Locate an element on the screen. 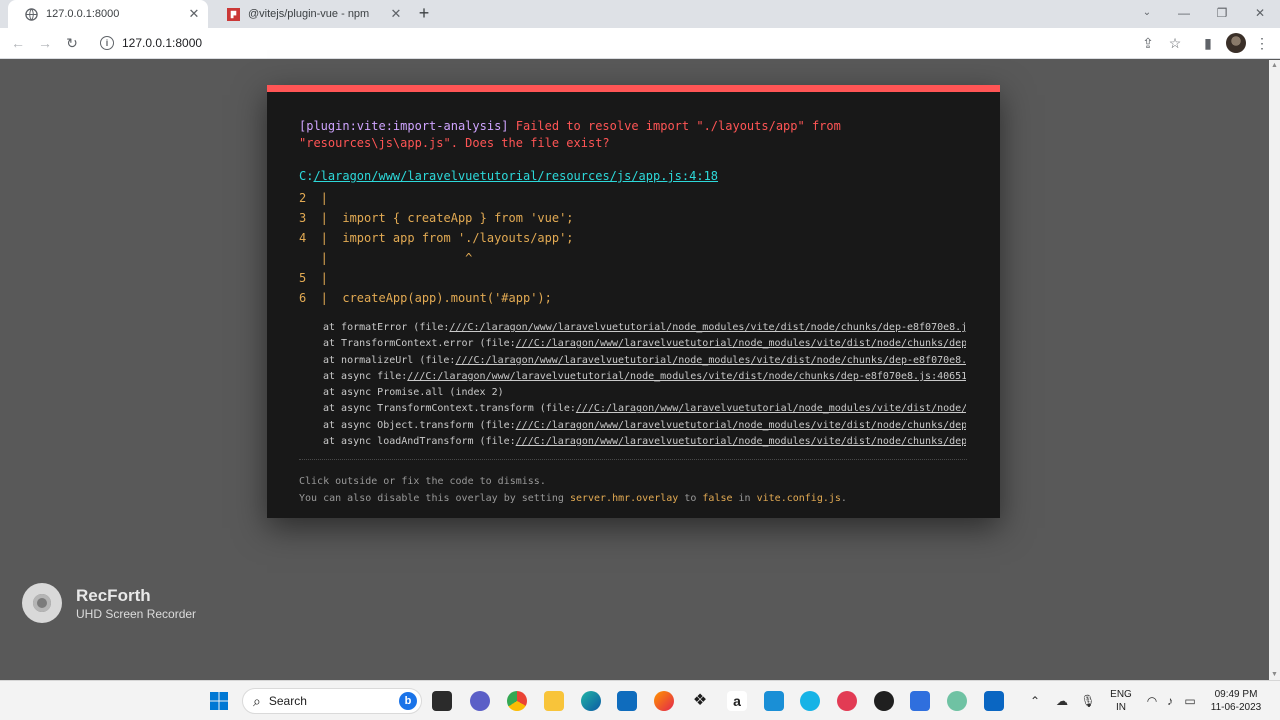 This screenshot has width=1280, height=720. tab-title: 127.0.0.1:8000 is located at coordinates (83, 14).